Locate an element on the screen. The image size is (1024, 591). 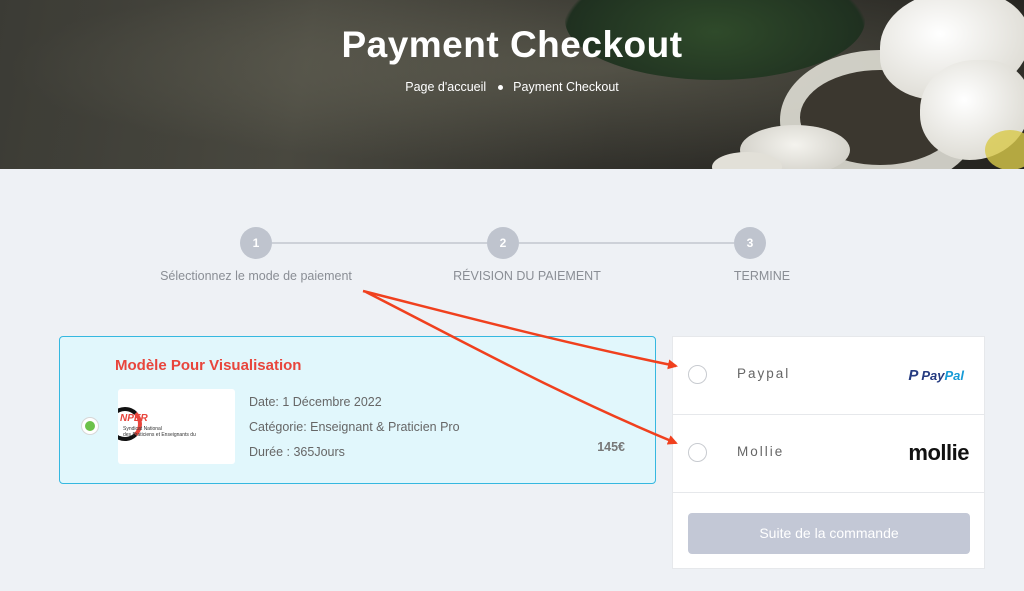
step-3-indicator: 3 is located at coordinates (750, 243).